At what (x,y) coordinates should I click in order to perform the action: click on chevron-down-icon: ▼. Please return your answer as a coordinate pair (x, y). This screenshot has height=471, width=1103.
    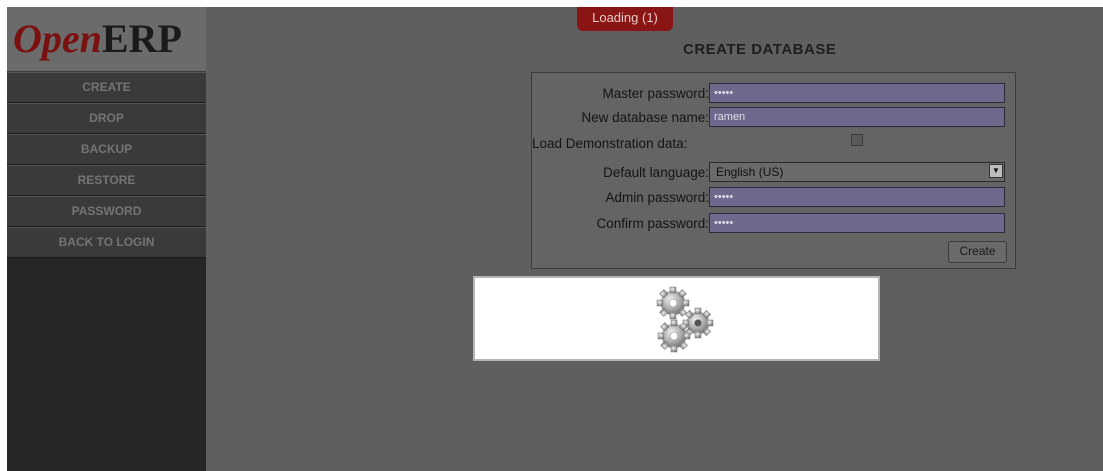
    Looking at the image, I should click on (996, 171).